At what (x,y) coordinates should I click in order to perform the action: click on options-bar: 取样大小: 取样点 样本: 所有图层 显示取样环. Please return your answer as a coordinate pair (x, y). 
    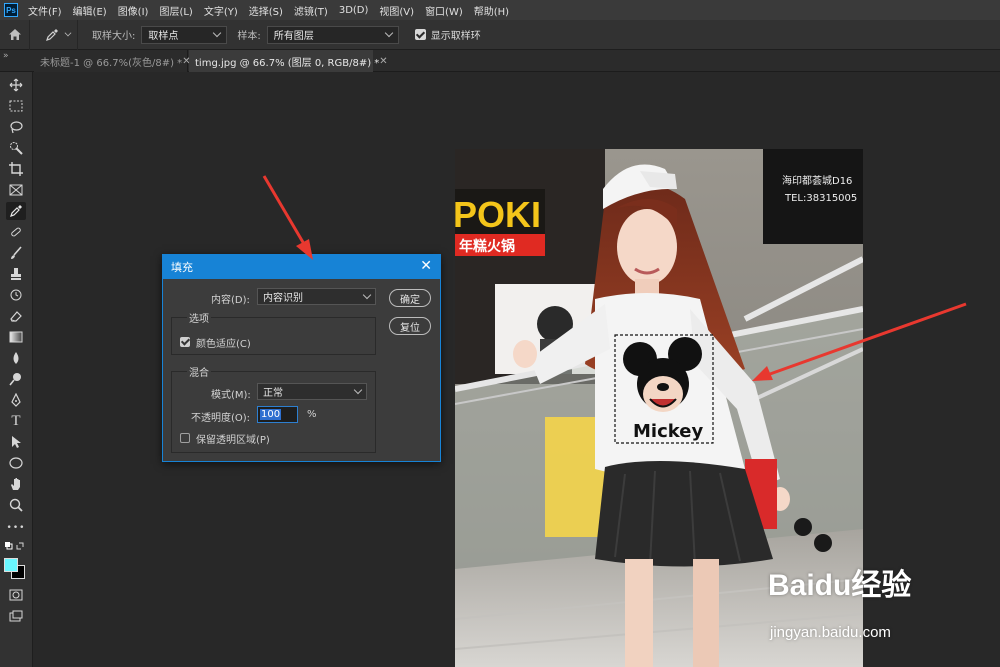
    Looking at the image, I should click on (500, 34).